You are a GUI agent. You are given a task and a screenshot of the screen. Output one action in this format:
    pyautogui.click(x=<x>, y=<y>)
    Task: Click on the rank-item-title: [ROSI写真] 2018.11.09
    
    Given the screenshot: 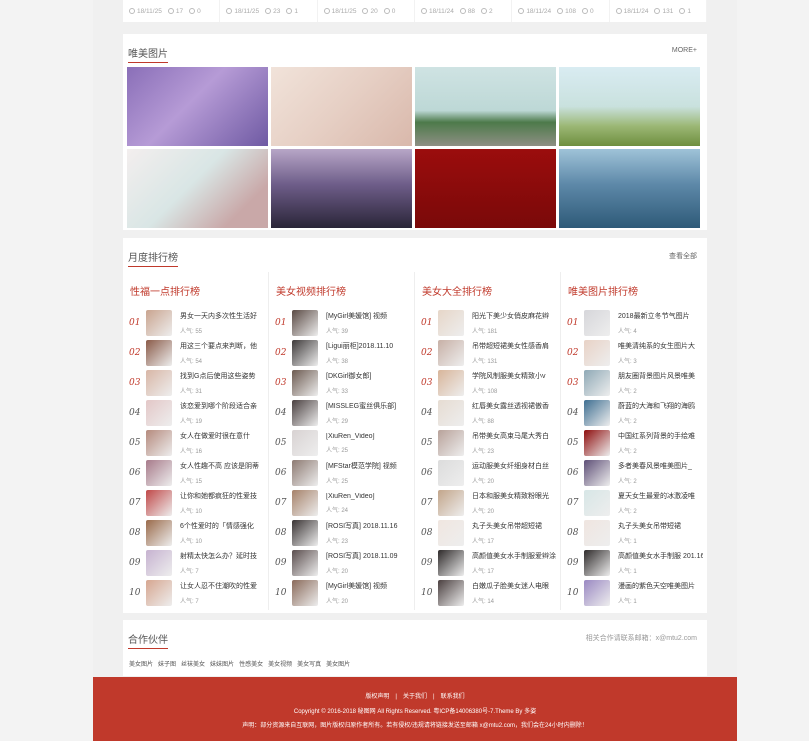 What is the action you would take?
    pyautogui.click(x=368, y=556)
    